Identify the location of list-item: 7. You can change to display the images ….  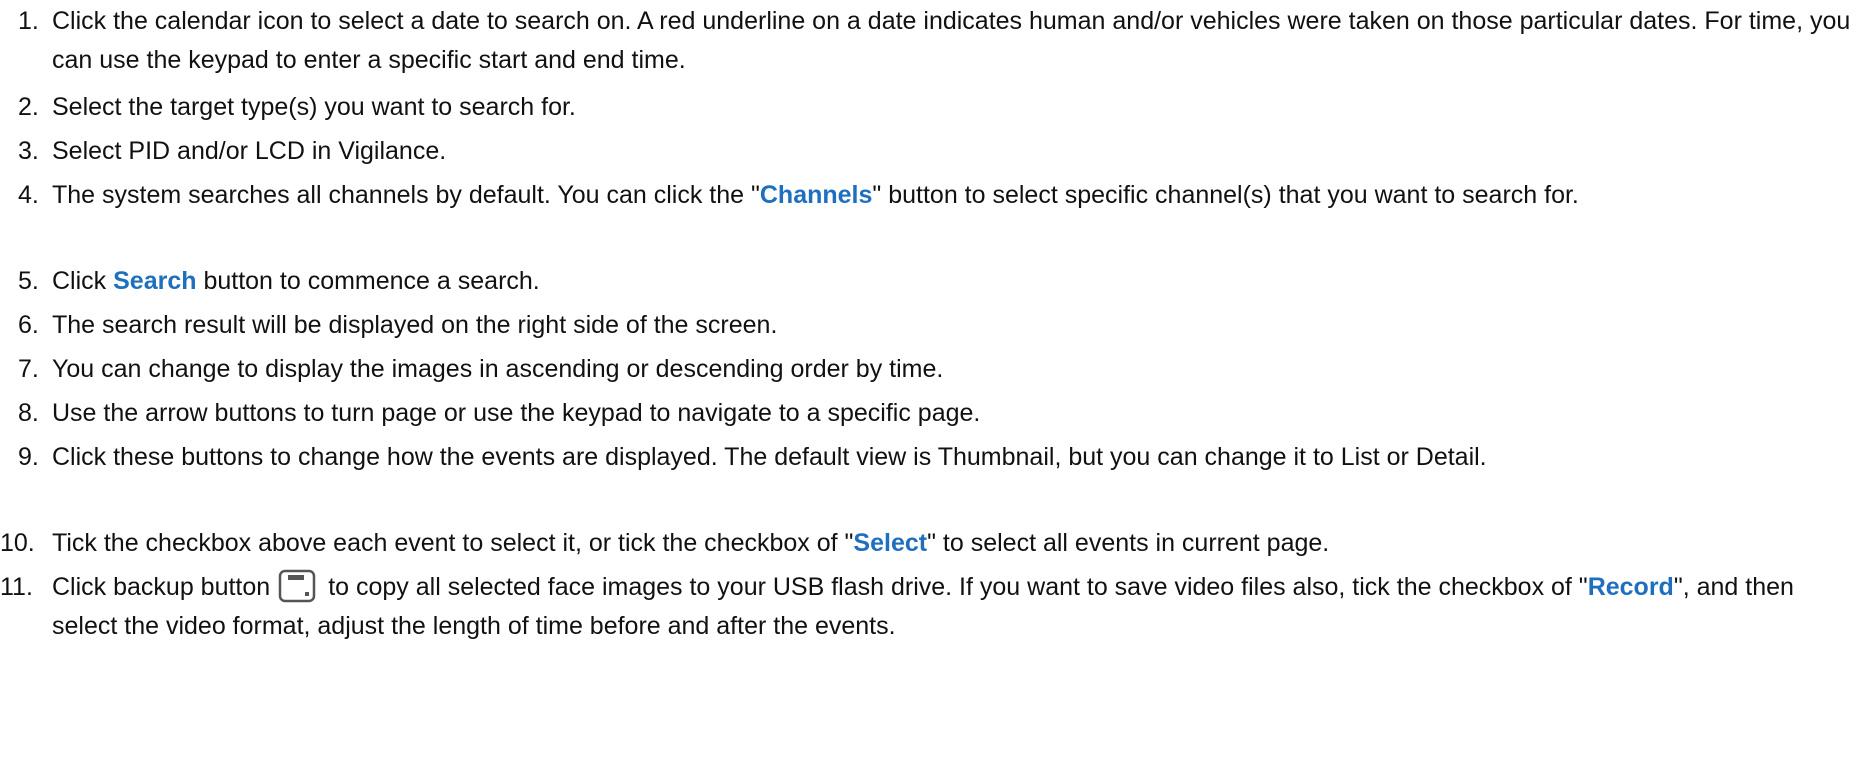
(931, 369).